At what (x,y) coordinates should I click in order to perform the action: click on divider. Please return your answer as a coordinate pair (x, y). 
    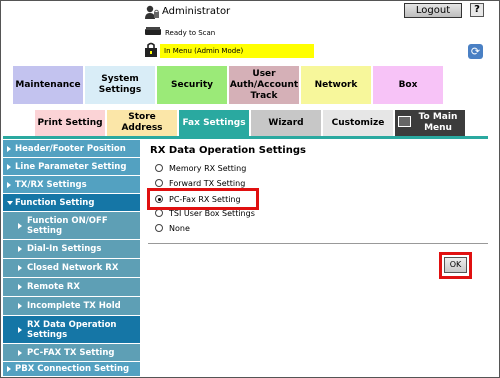
    Looking at the image, I should click on (318, 243).